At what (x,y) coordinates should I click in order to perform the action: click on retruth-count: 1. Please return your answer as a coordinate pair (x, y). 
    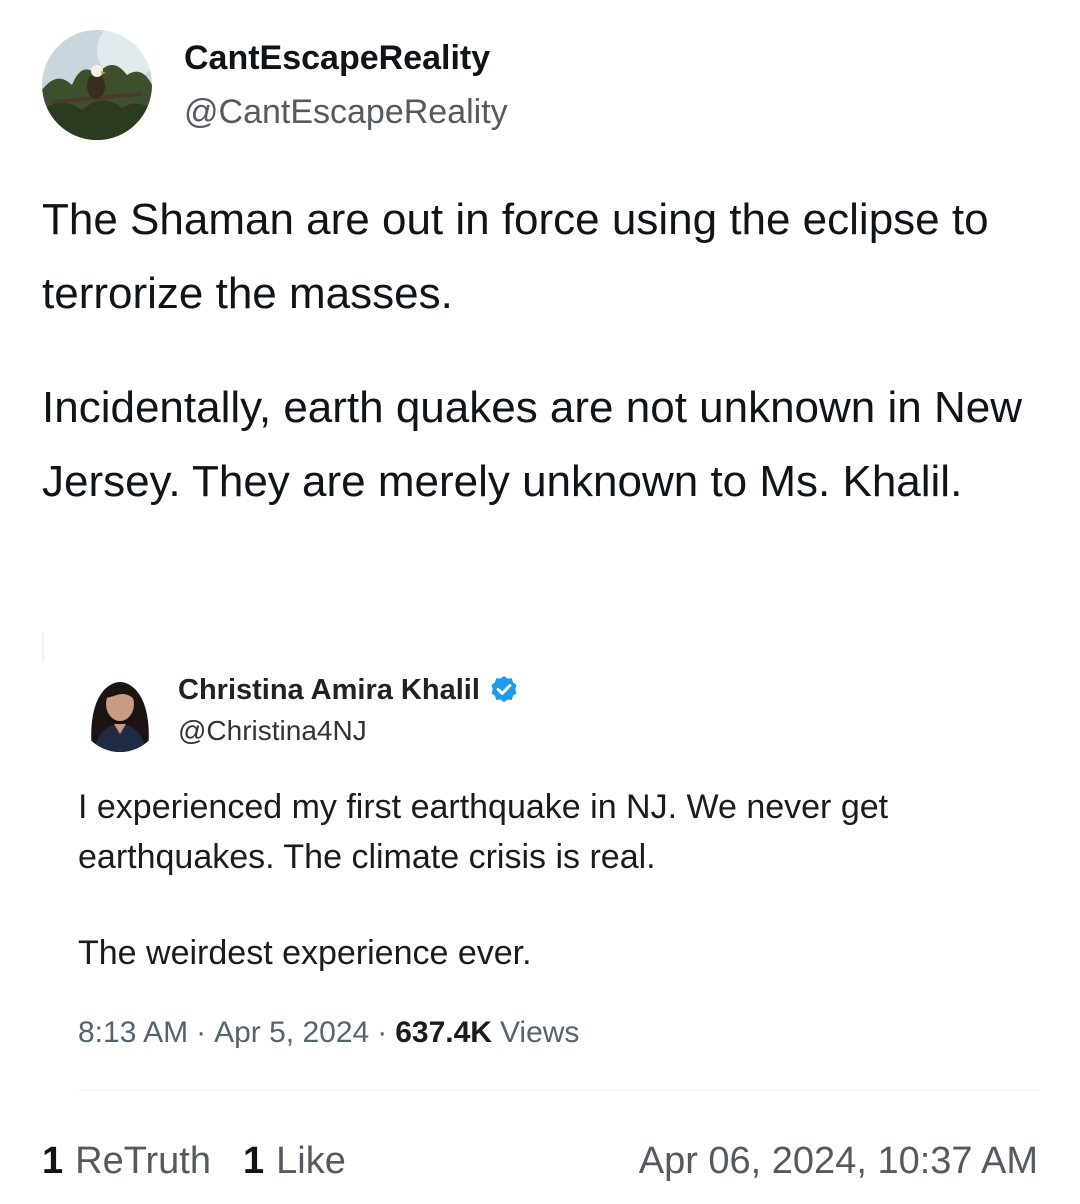
    Looking at the image, I should click on (53, 1161).